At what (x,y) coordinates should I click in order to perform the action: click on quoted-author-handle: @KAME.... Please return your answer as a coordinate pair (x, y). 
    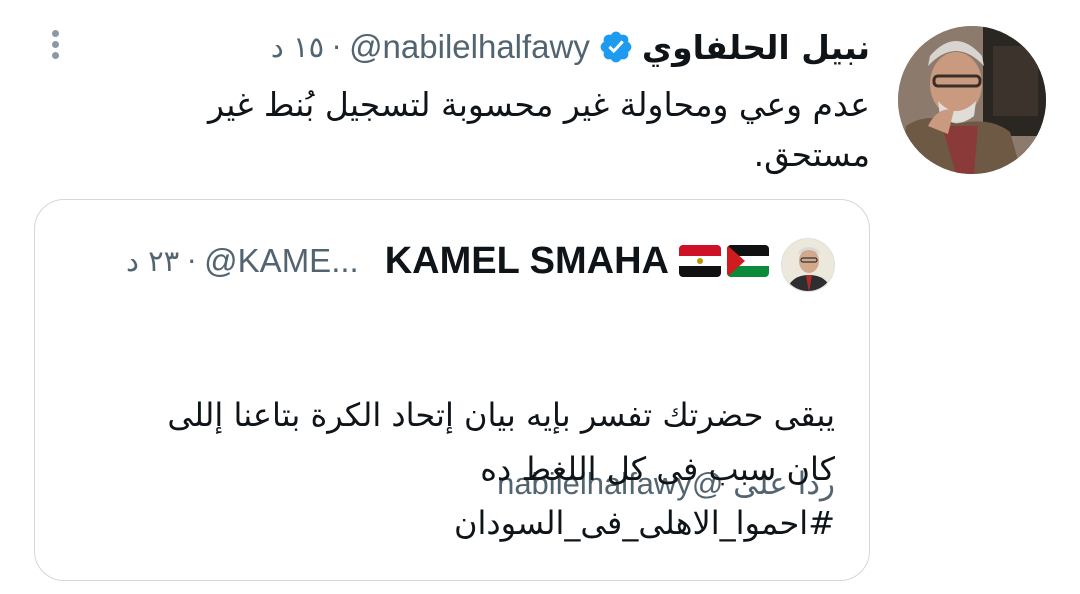
    Looking at the image, I should click on (281, 261).